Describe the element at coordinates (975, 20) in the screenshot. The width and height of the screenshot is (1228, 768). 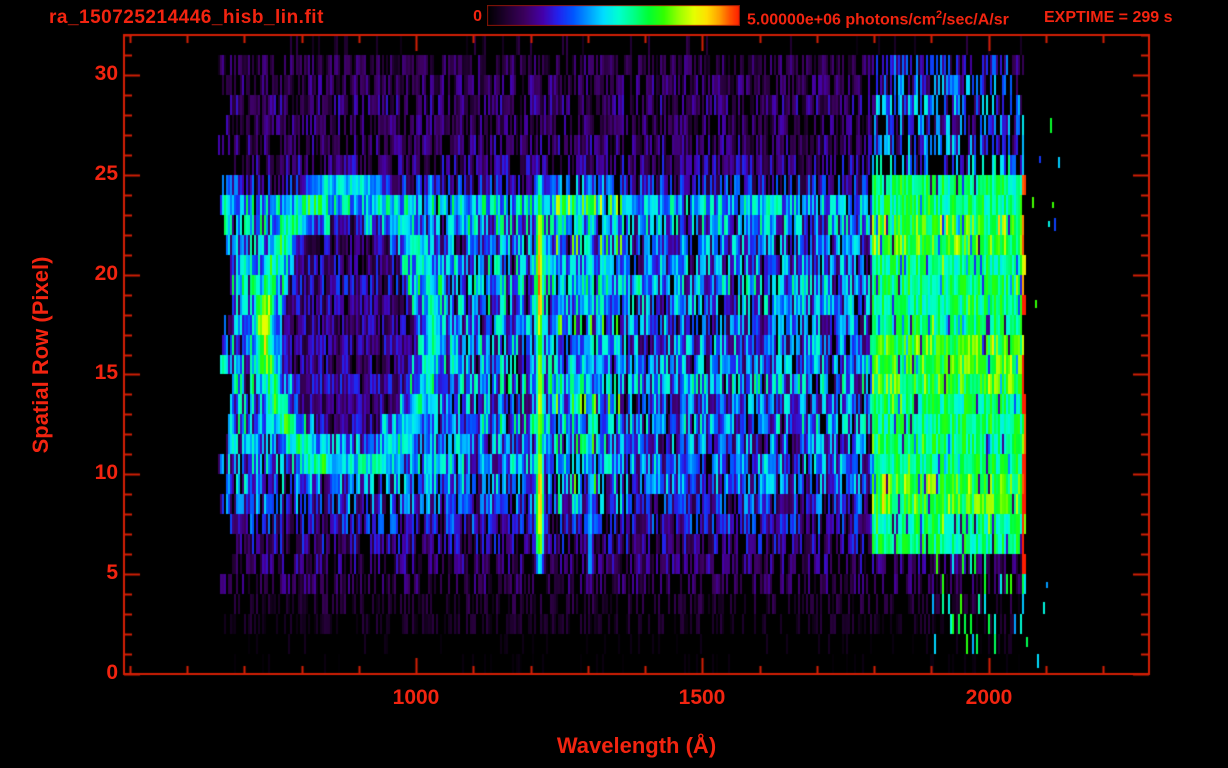
I see `colorbar-max-units: /sec/A/sr` at that location.